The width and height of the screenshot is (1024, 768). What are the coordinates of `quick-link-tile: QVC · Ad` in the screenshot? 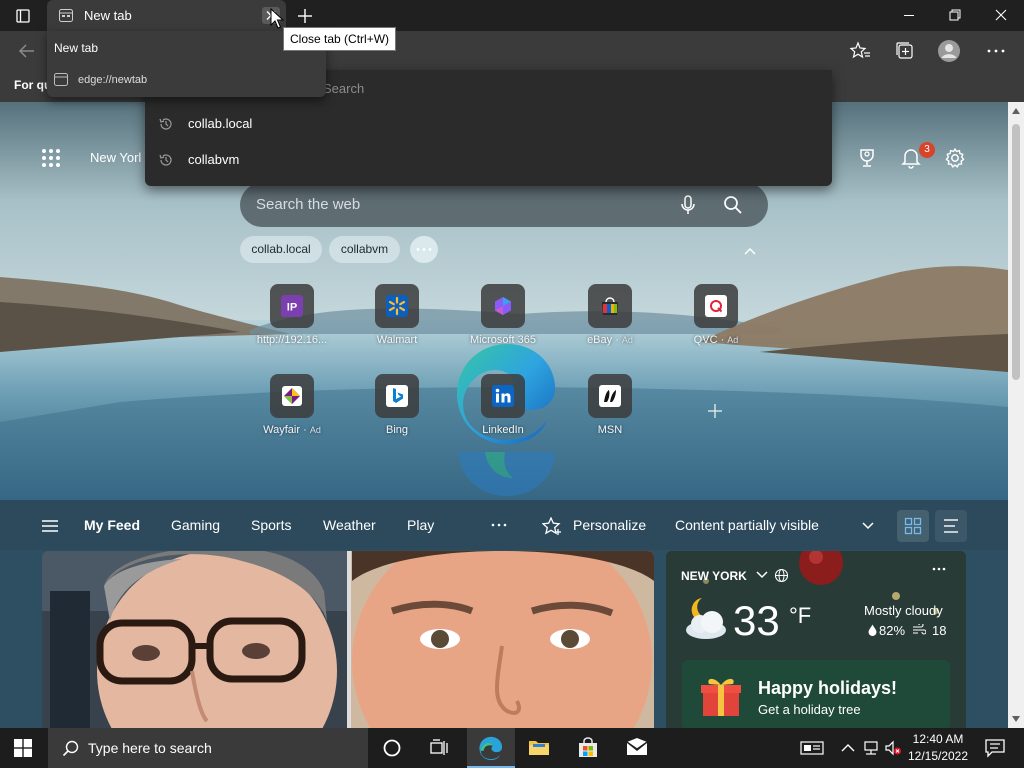 It's located at (716, 320).